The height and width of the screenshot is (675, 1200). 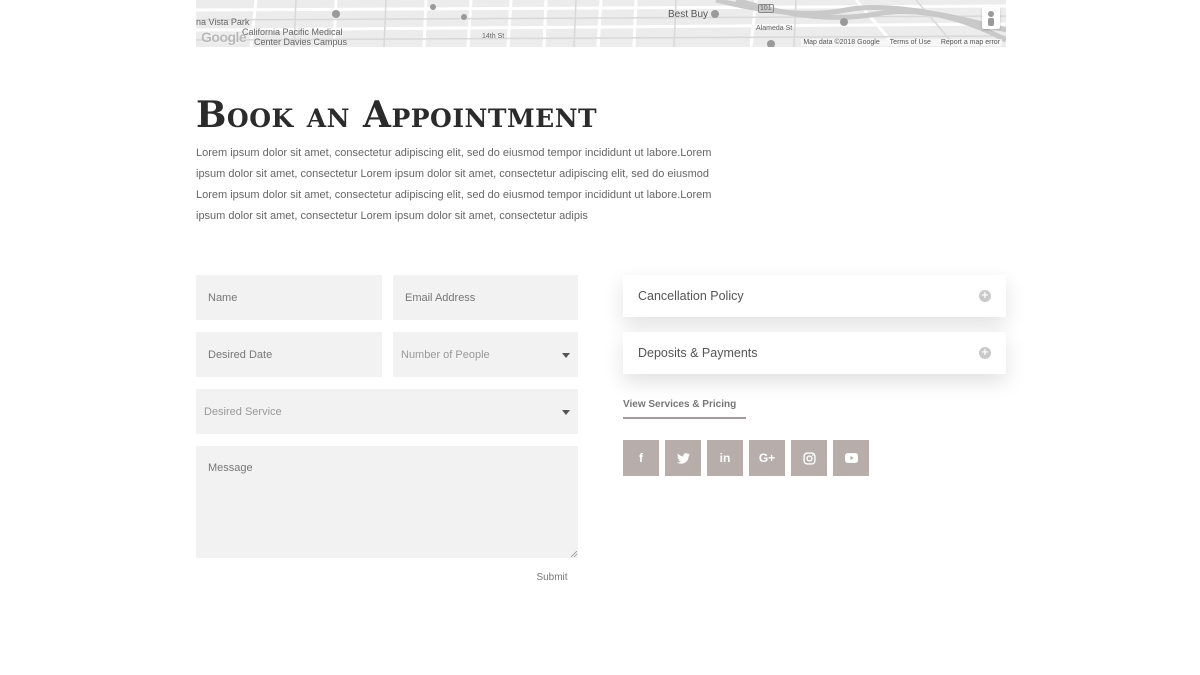 I want to click on view-services-link: View Services & Pricing, so click(x=679, y=404).